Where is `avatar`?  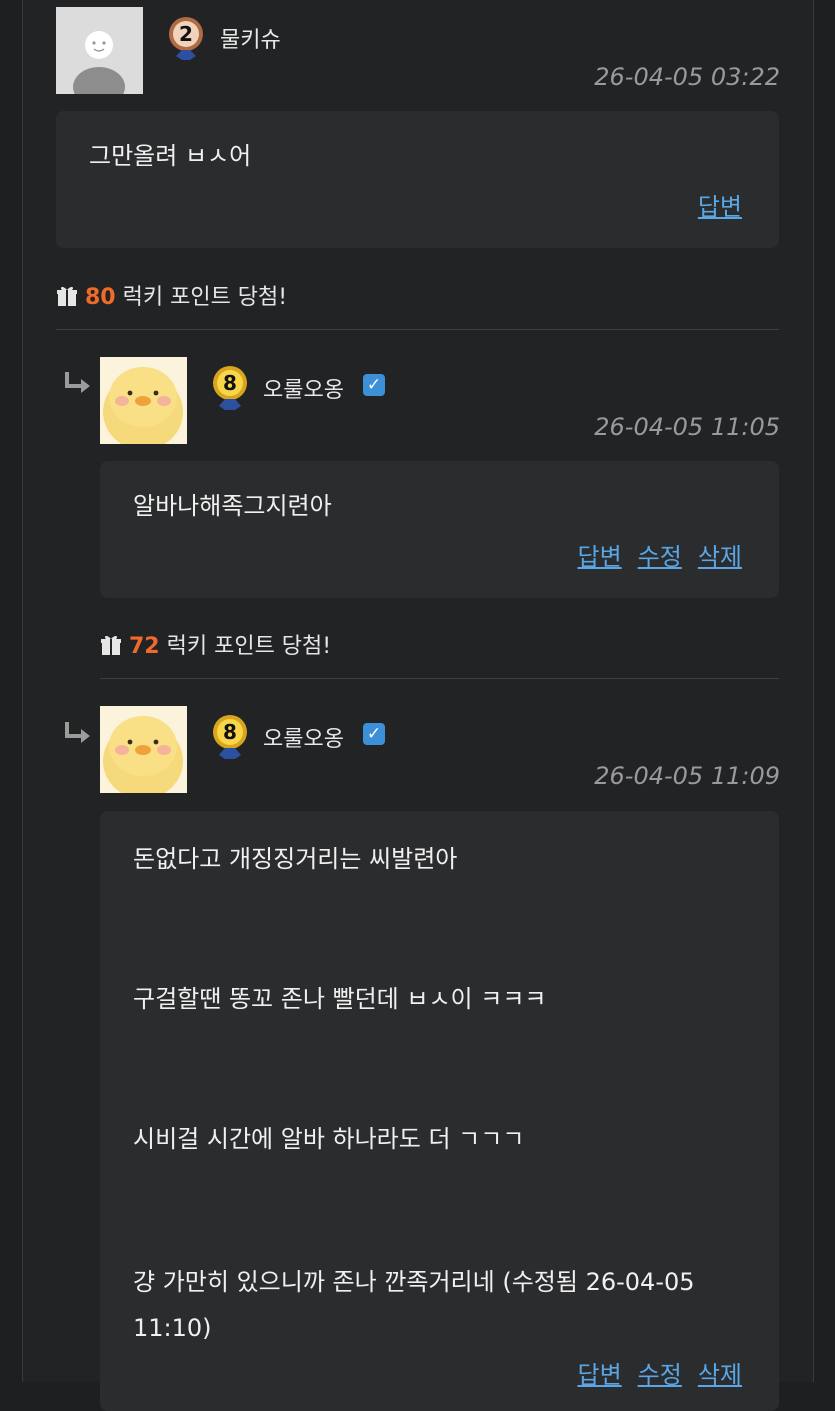 avatar is located at coordinates (143, 749).